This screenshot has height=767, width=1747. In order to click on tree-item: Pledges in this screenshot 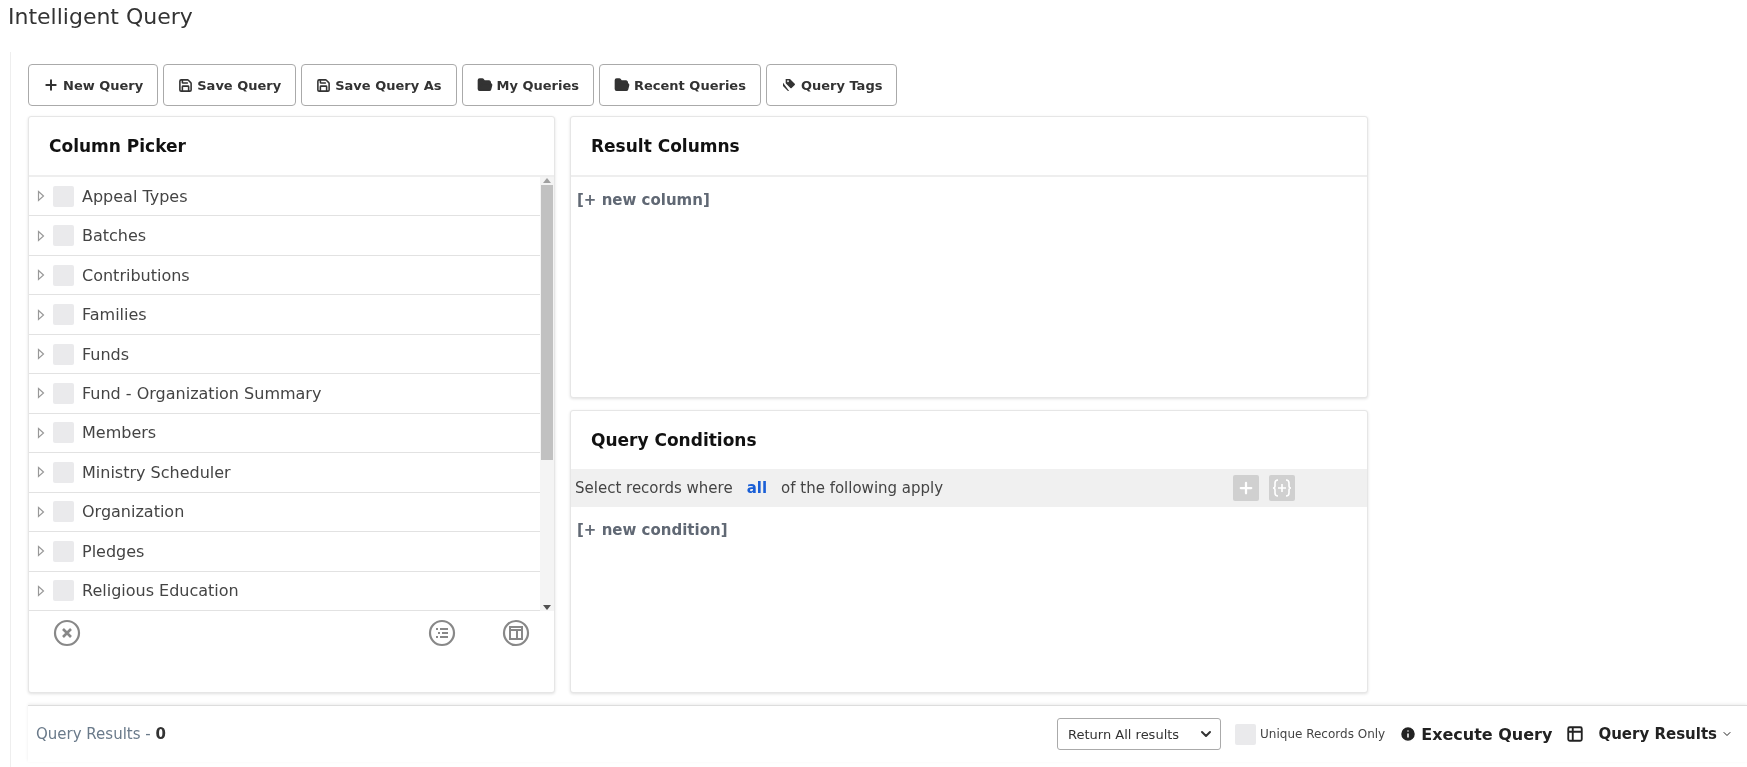, I will do `click(284, 552)`.